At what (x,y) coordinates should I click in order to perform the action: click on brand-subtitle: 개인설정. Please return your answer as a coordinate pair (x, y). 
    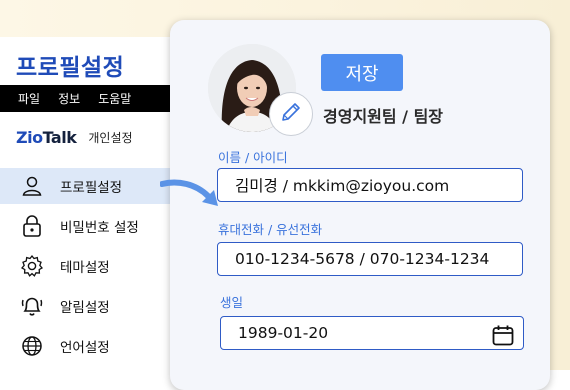
    Looking at the image, I should click on (110, 138).